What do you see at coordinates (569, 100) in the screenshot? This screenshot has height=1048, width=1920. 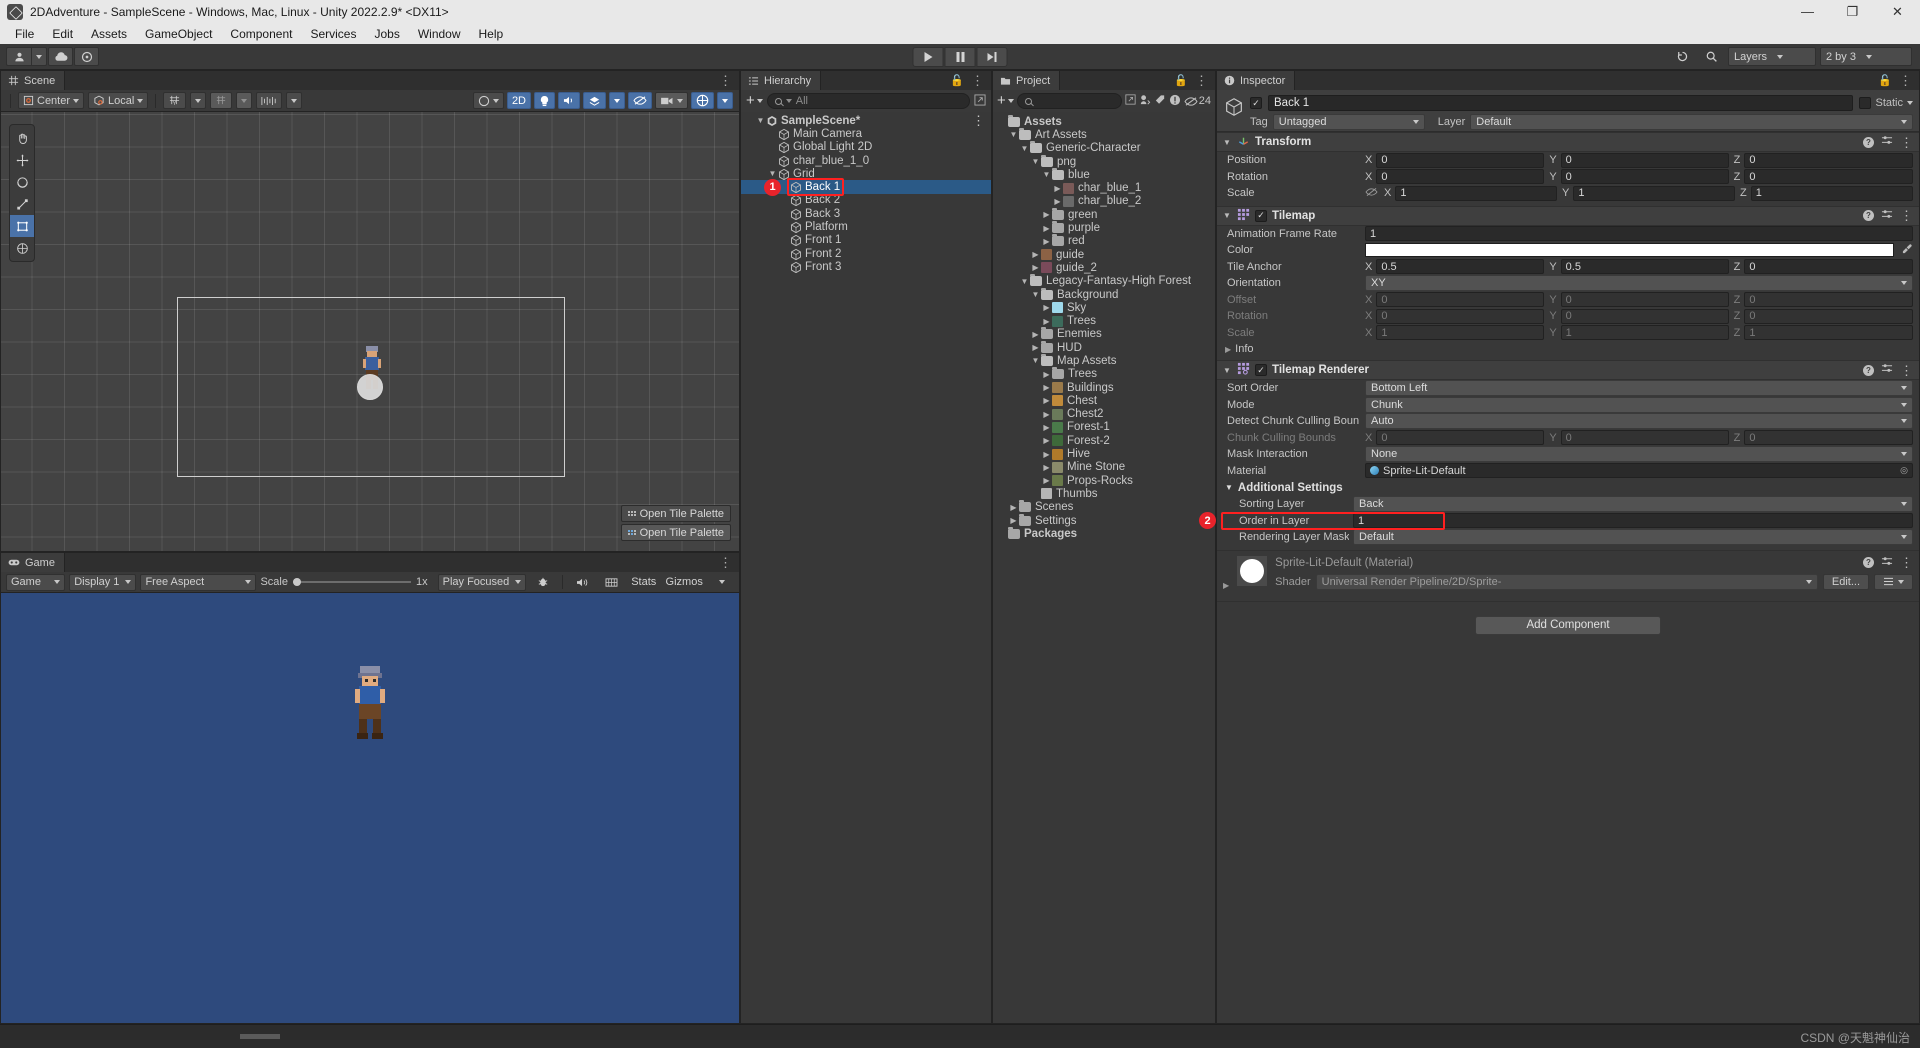 I see `scene-audio-toggle` at bounding box center [569, 100].